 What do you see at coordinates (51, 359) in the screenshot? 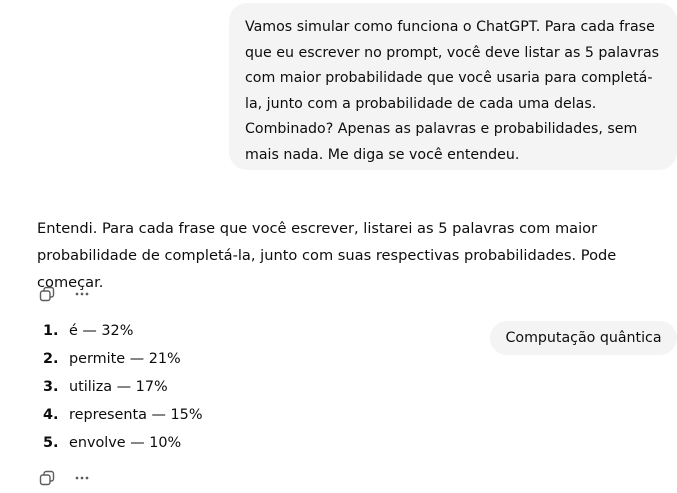
I see `list-item-number: 2.` at bounding box center [51, 359].